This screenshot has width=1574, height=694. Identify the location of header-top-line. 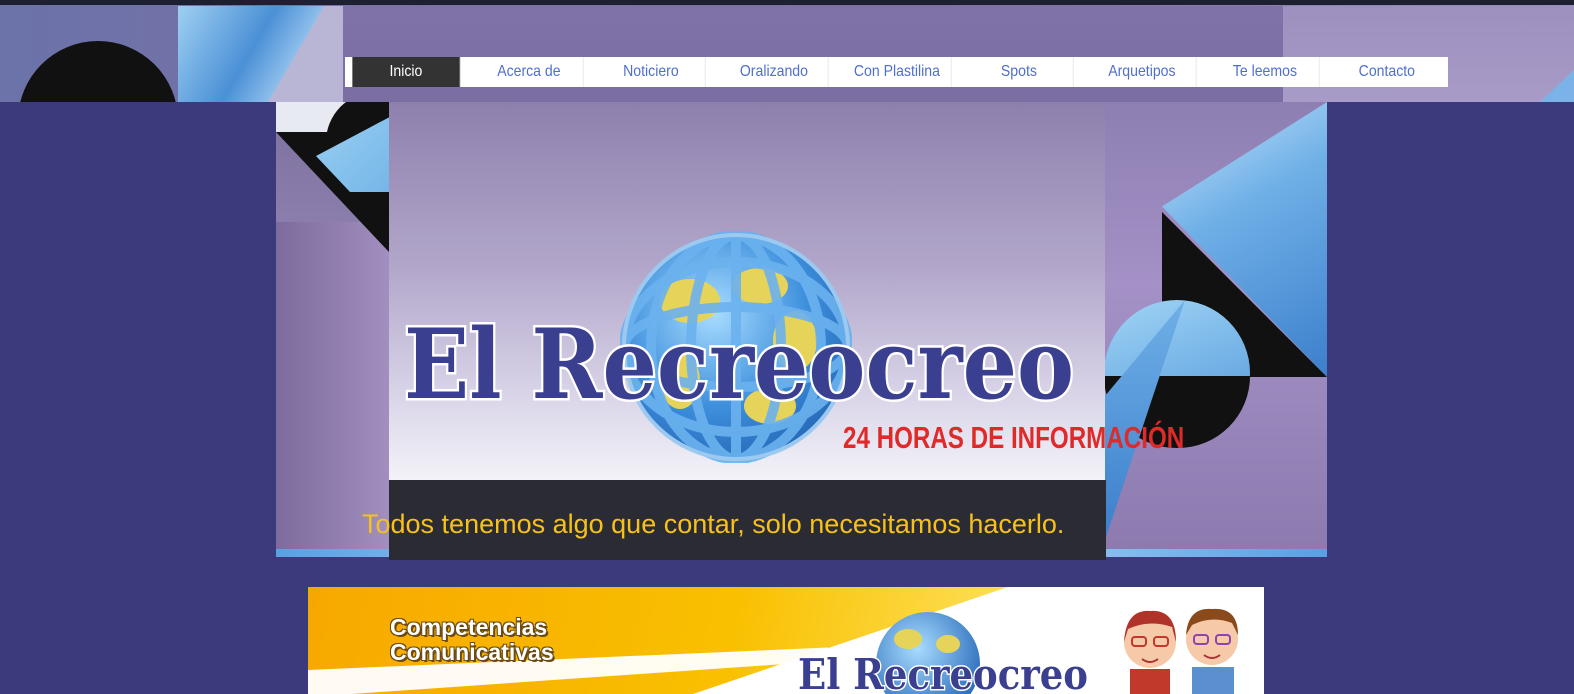
(787, 2).